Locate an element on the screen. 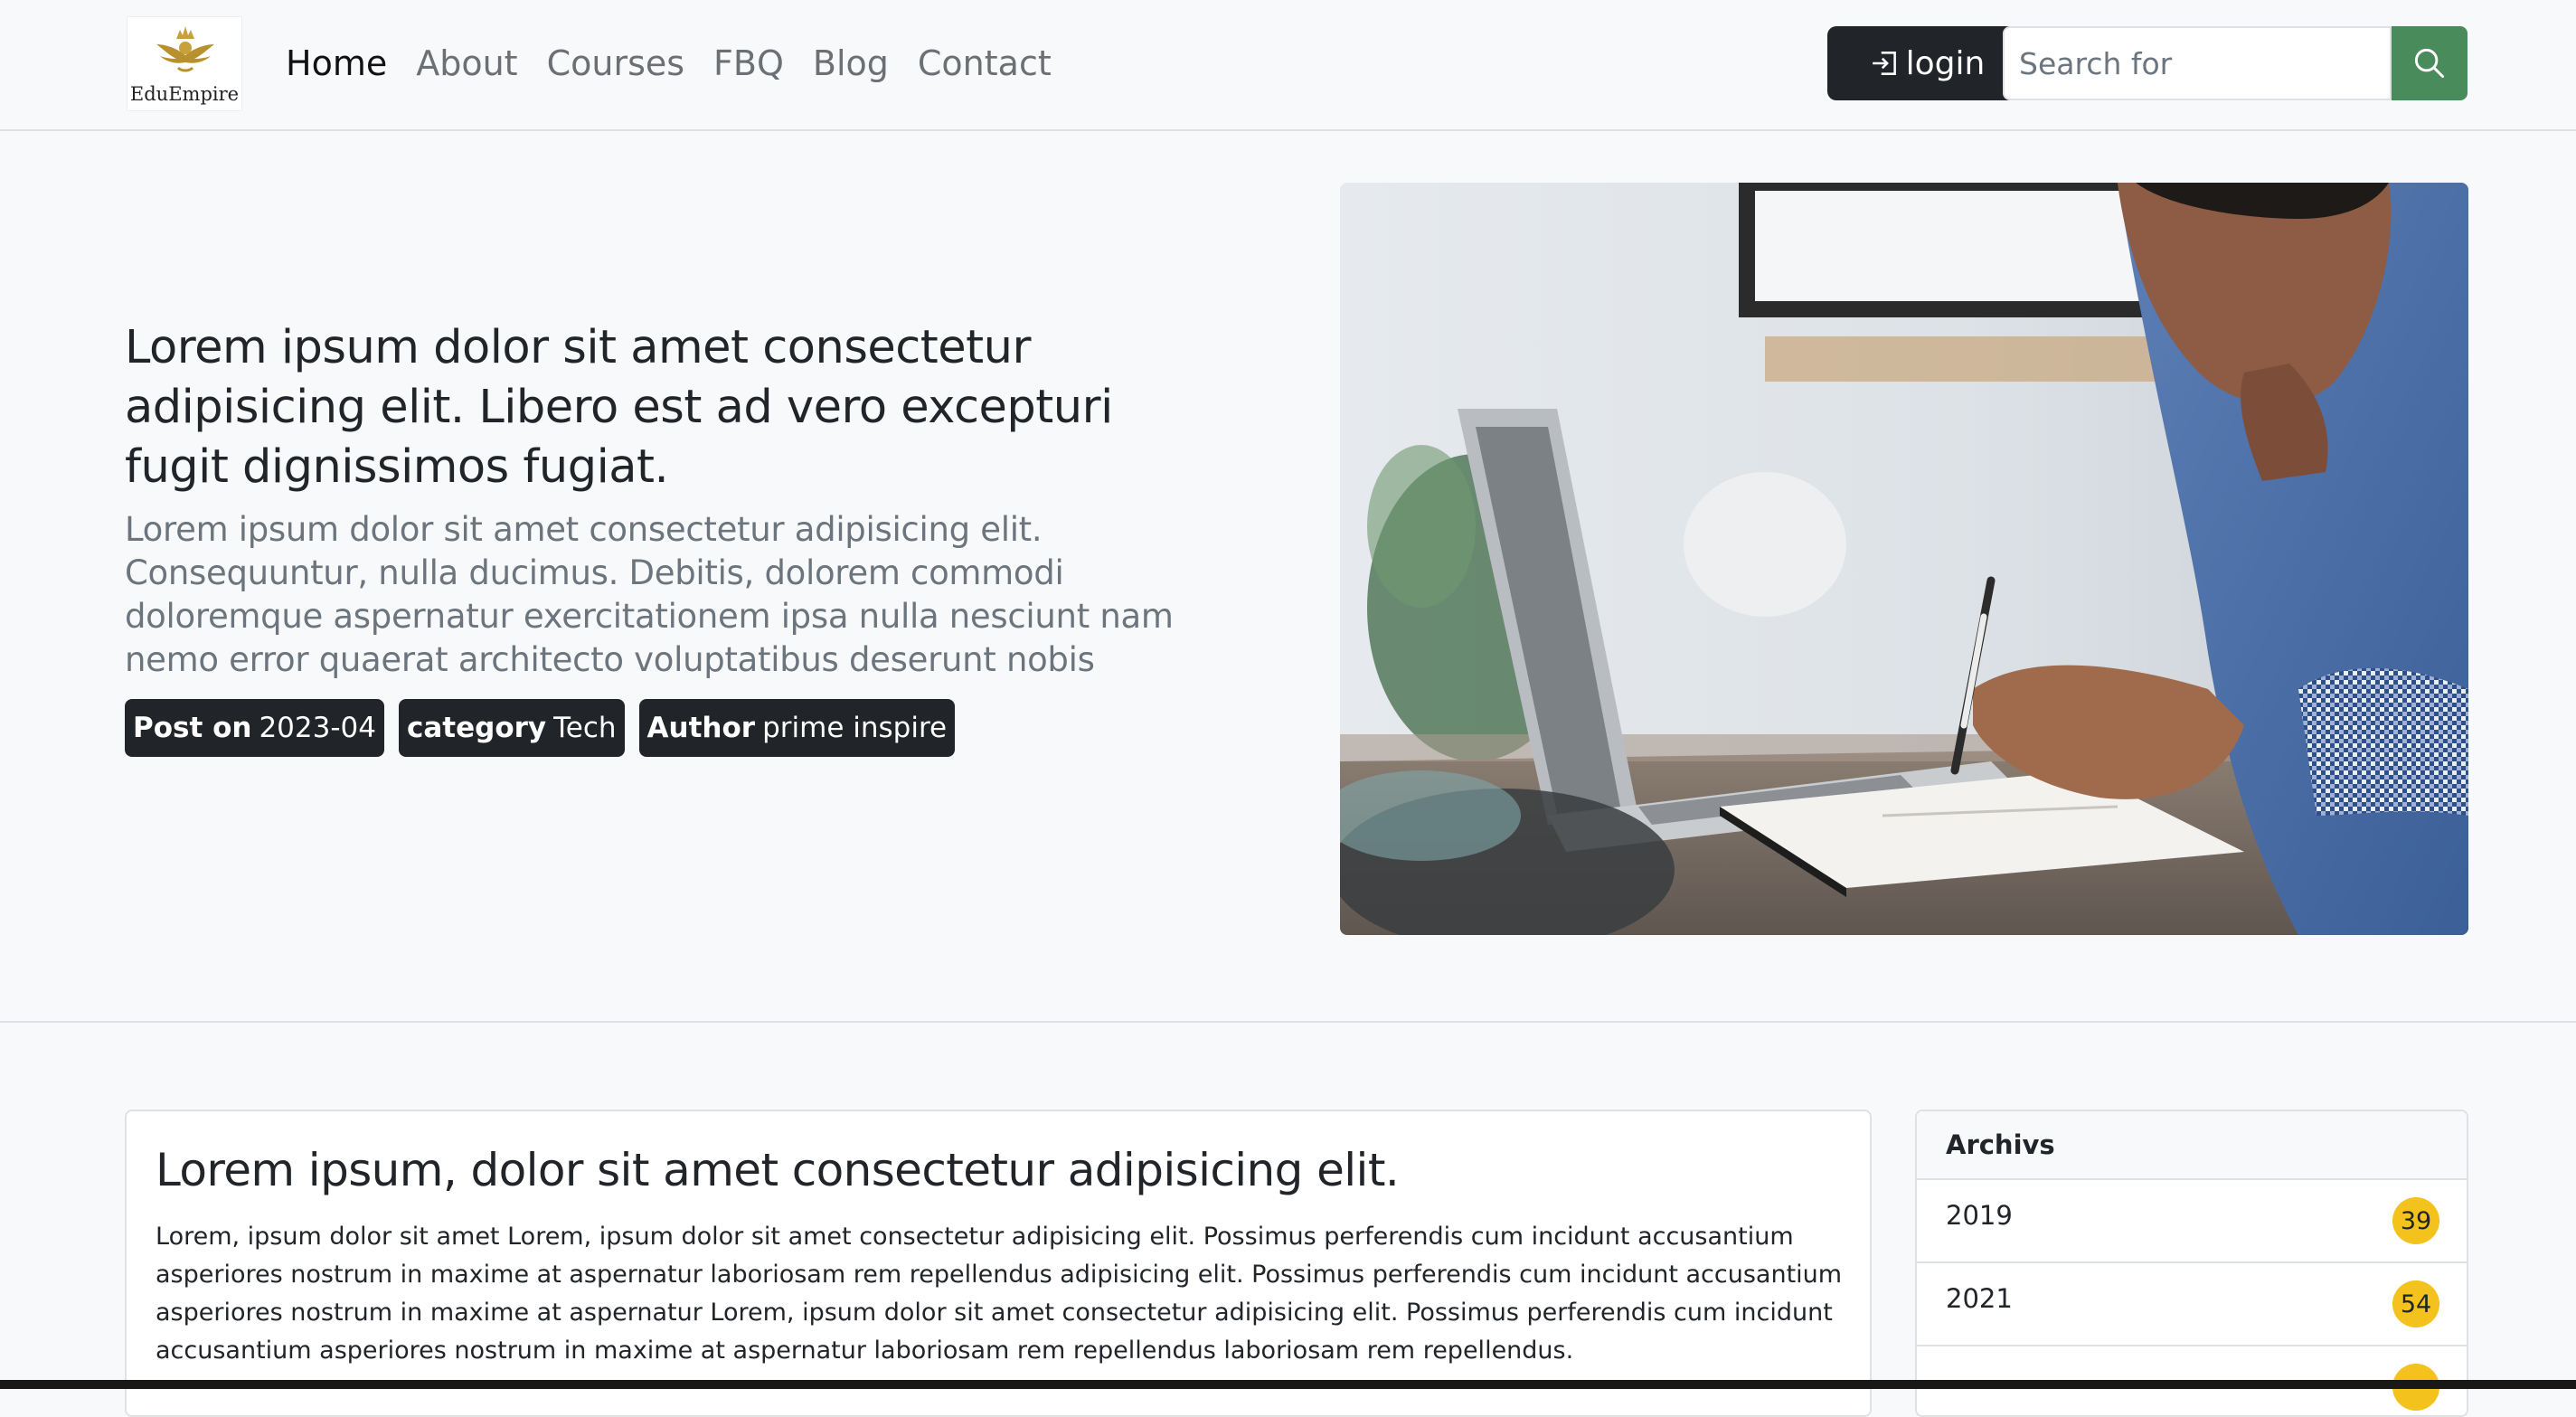  archive-item-2019: 2019 39 is located at coordinates (2192, 1221).